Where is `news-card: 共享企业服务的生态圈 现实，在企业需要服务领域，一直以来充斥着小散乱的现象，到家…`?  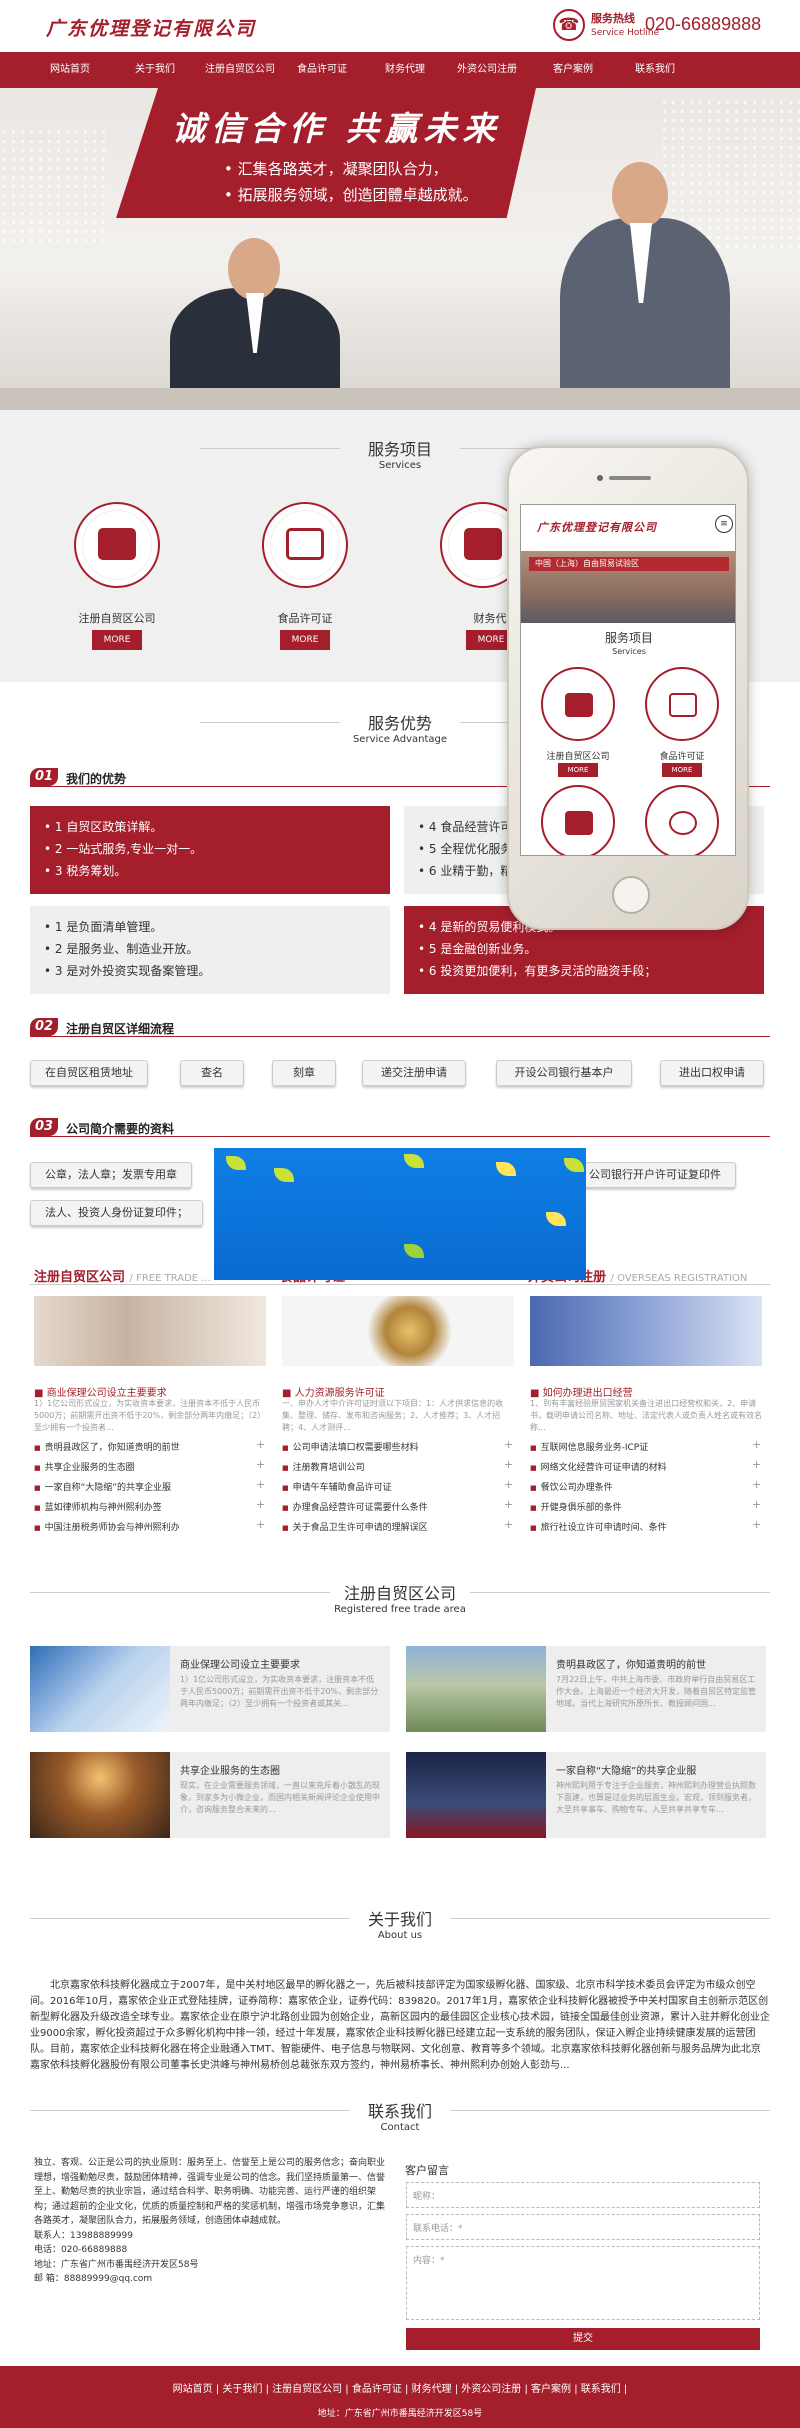
news-card: 共享企业服务的生态圈 现实，在企业需要服务领域，一直以来充斥着小散乱的现象，到家… is located at coordinates (210, 1795).